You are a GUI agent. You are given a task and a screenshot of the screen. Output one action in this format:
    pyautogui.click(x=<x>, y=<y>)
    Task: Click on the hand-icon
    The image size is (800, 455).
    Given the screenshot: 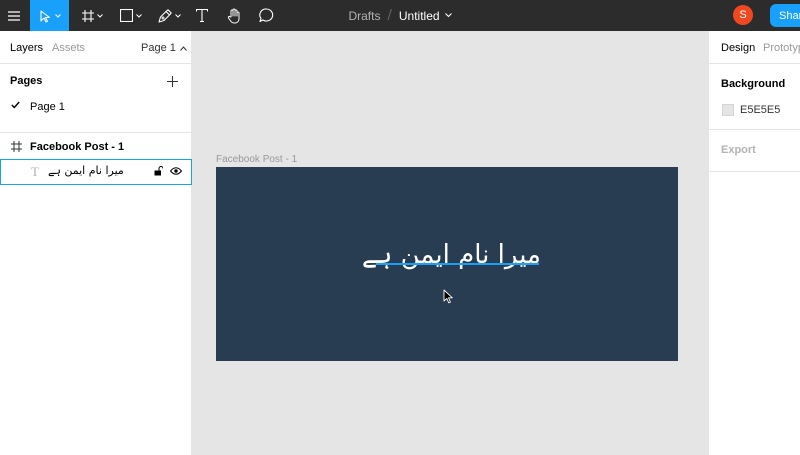 What is the action you would take?
    pyautogui.click(x=233, y=15)
    